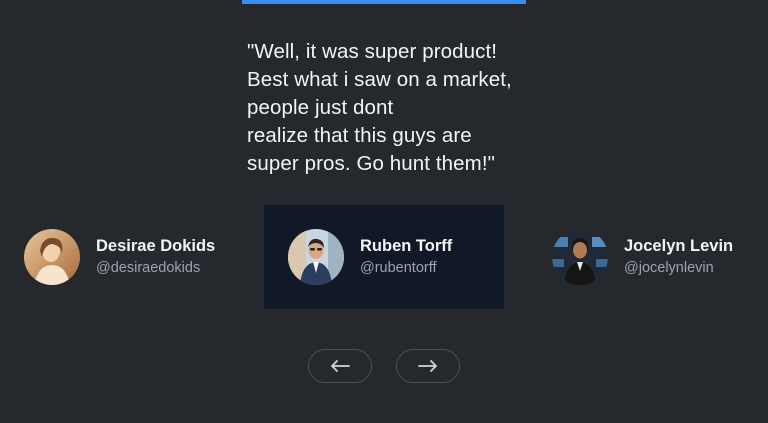 This screenshot has height=423, width=768. What do you see at coordinates (679, 246) in the screenshot?
I see `author-name: Jocelyn Levin` at bounding box center [679, 246].